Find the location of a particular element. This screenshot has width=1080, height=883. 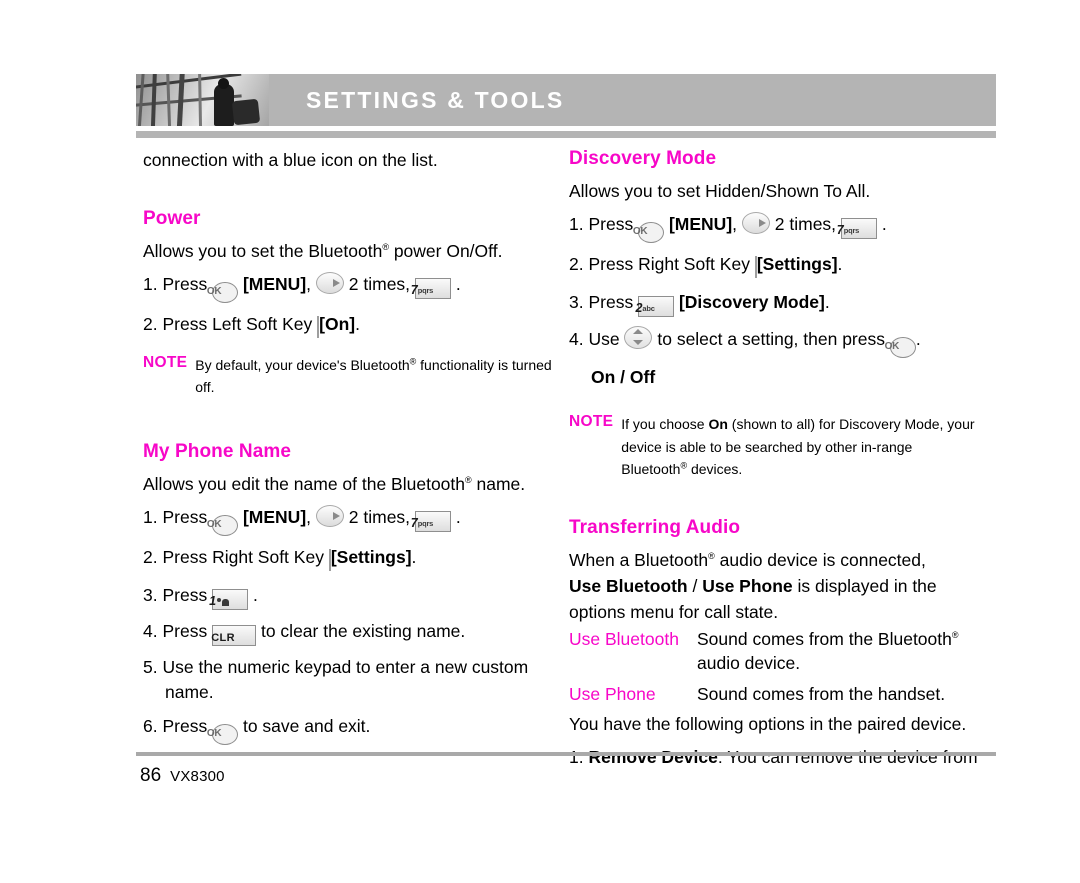

remove-device-bold: Remove Device is located at coordinates (653, 756).